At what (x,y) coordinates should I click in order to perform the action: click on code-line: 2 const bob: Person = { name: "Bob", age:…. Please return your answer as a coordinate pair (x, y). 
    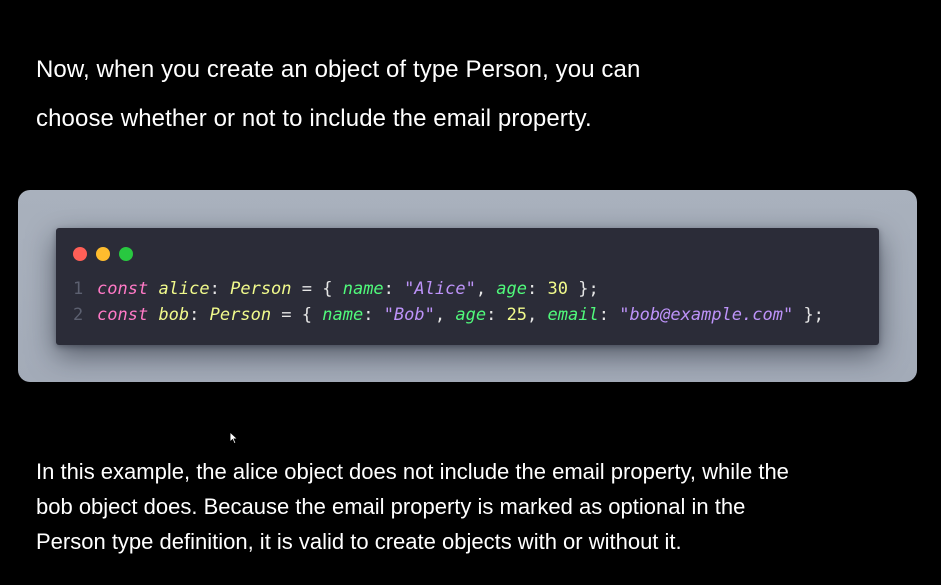
    Looking at the image, I should click on (448, 315).